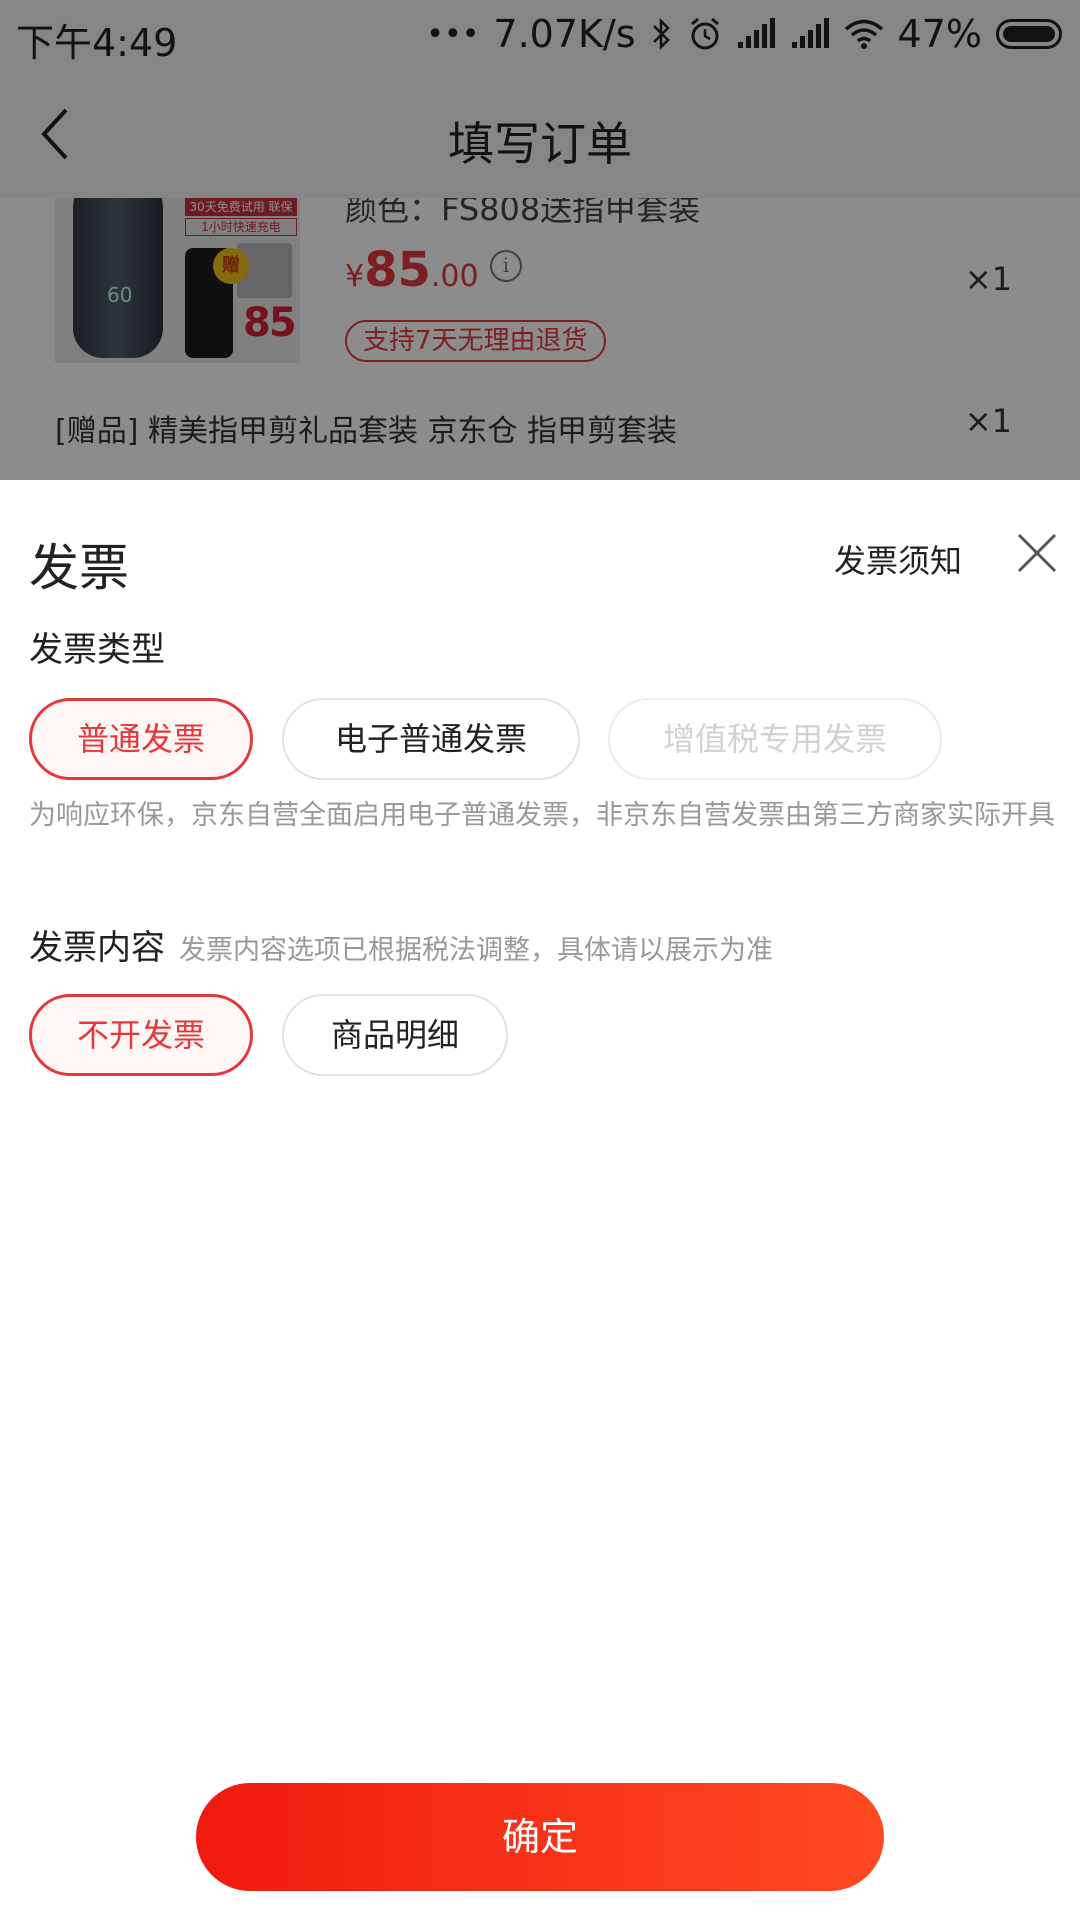  Describe the element at coordinates (97, 948) in the screenshot. I see `invoice-content-label: 发票内容` at that location.